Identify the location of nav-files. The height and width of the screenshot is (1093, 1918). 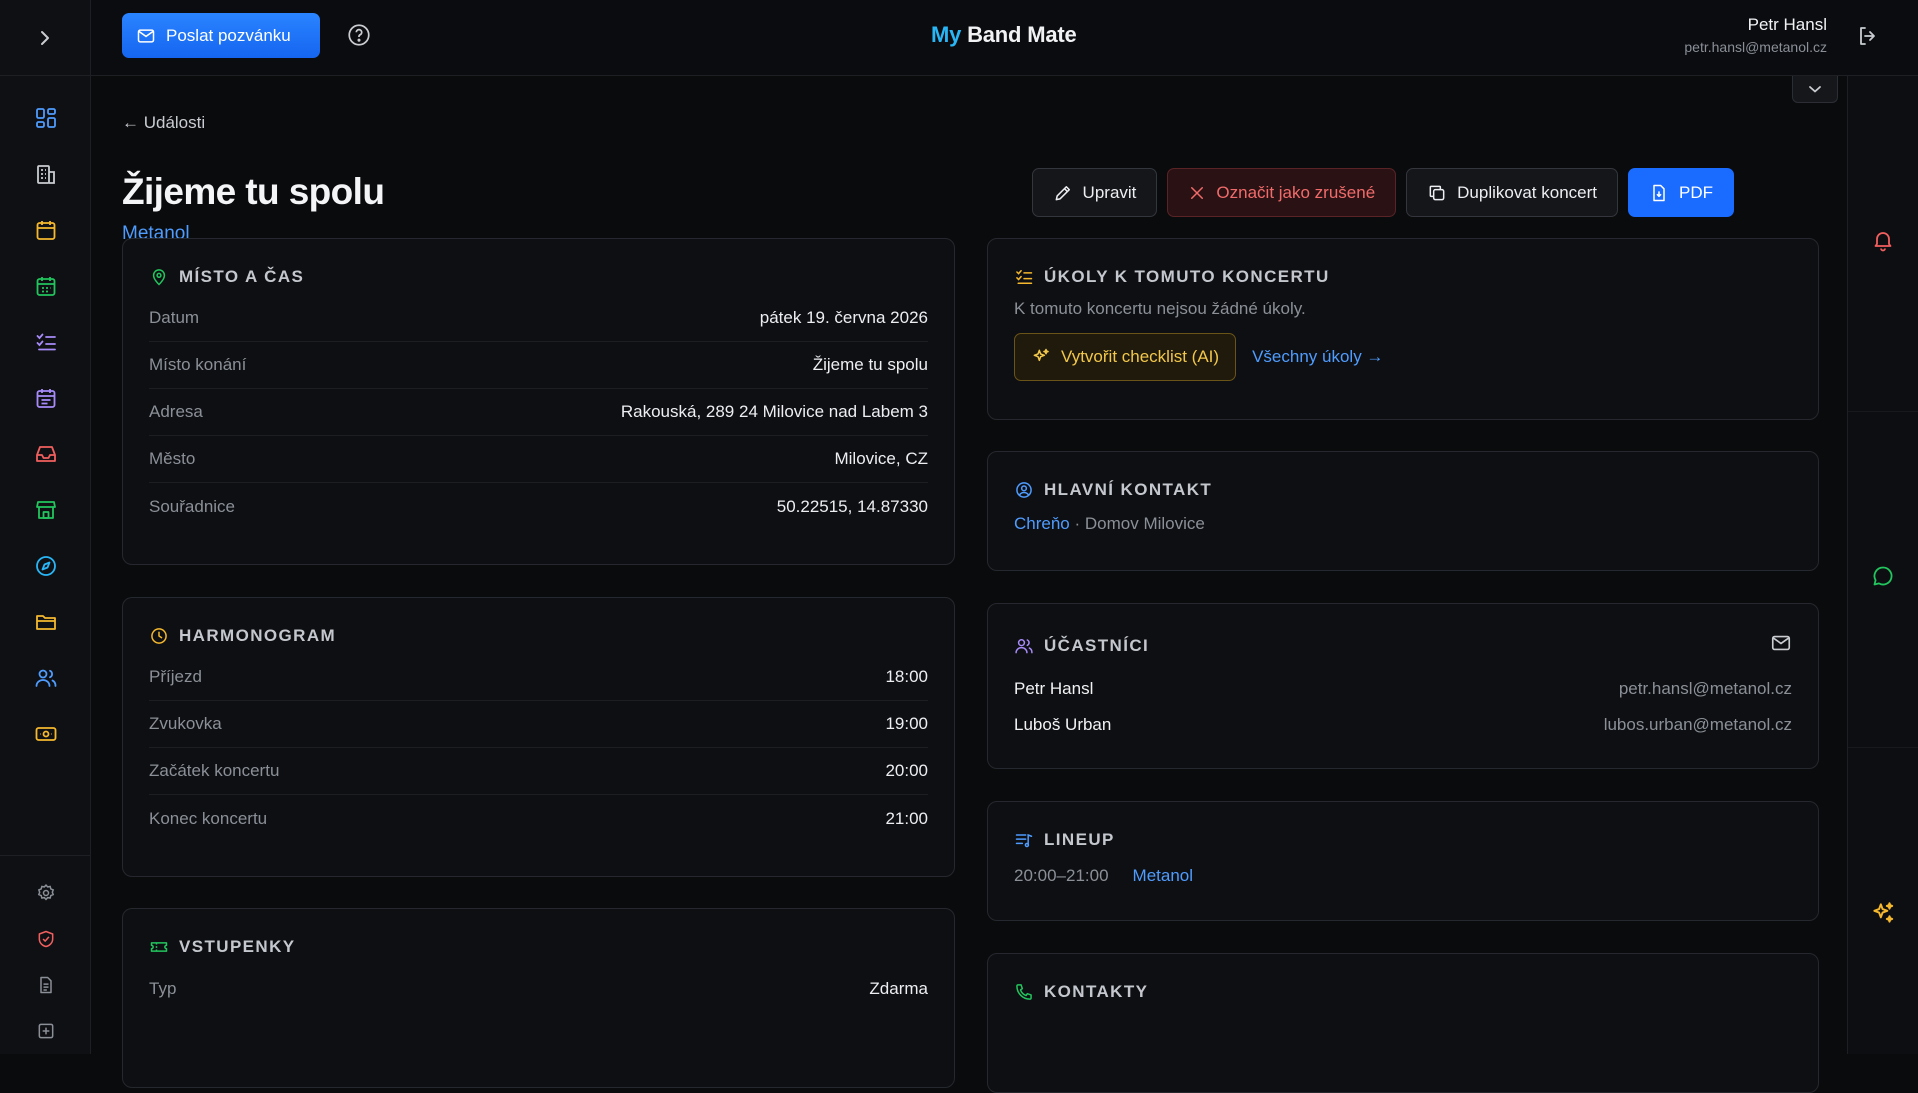
(45, 622).